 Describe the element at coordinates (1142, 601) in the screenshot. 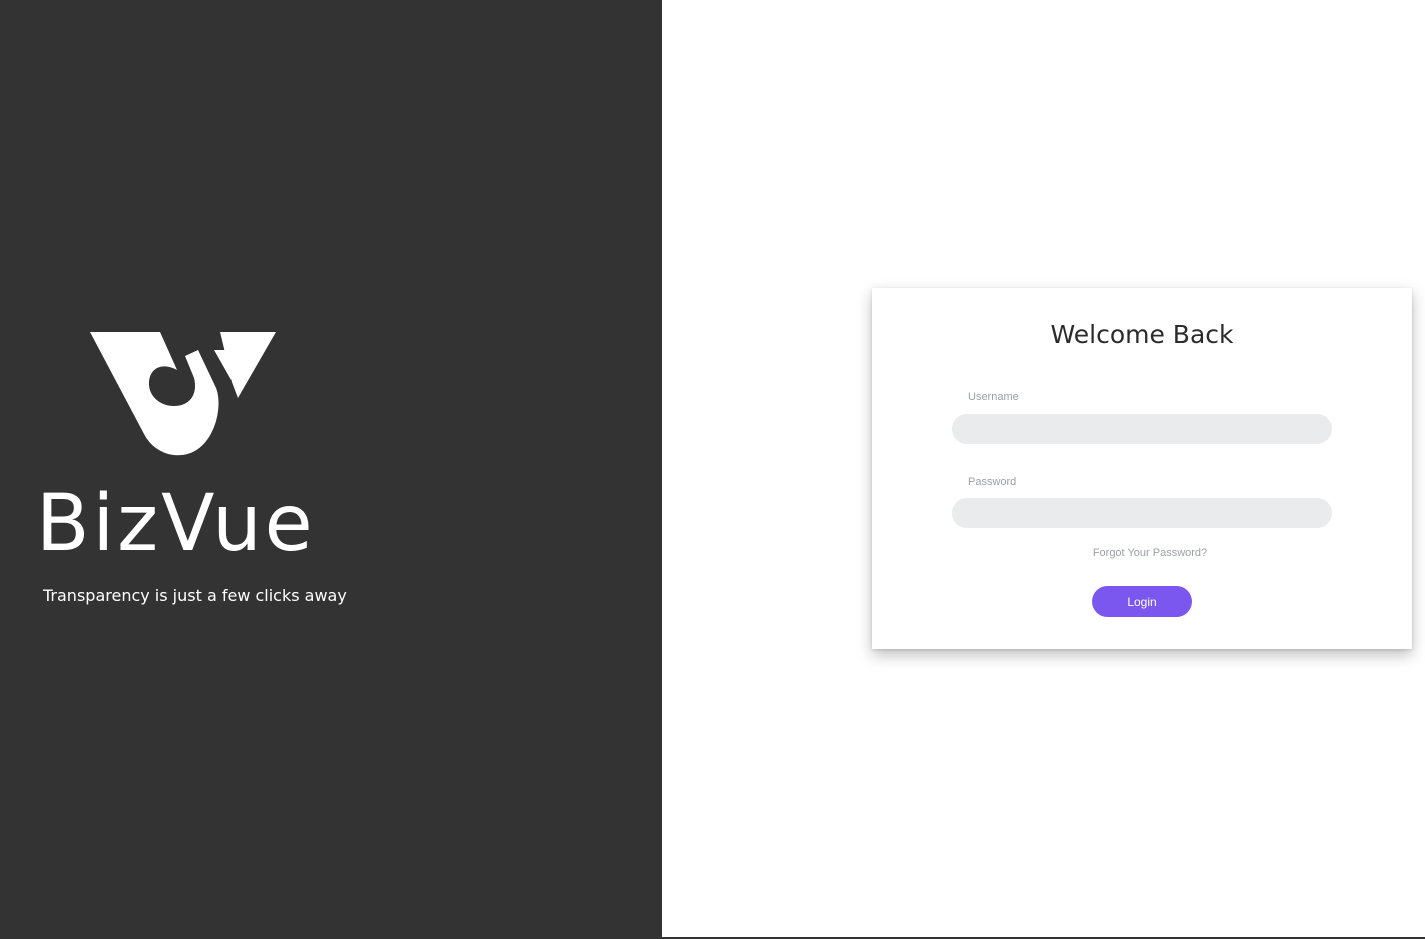

I see `login-button: Login` at that location.